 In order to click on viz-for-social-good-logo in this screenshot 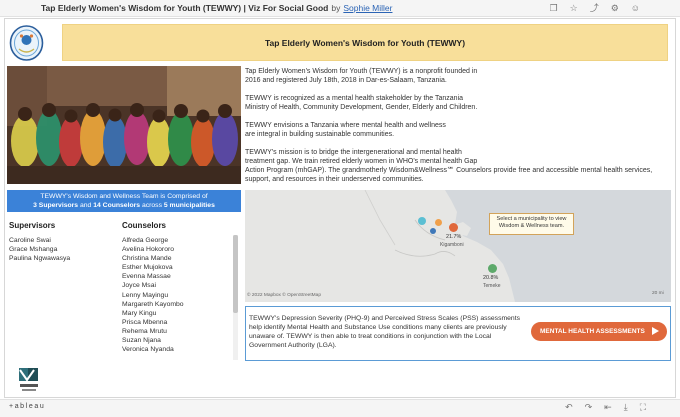, I will do `click(30, 380)`.